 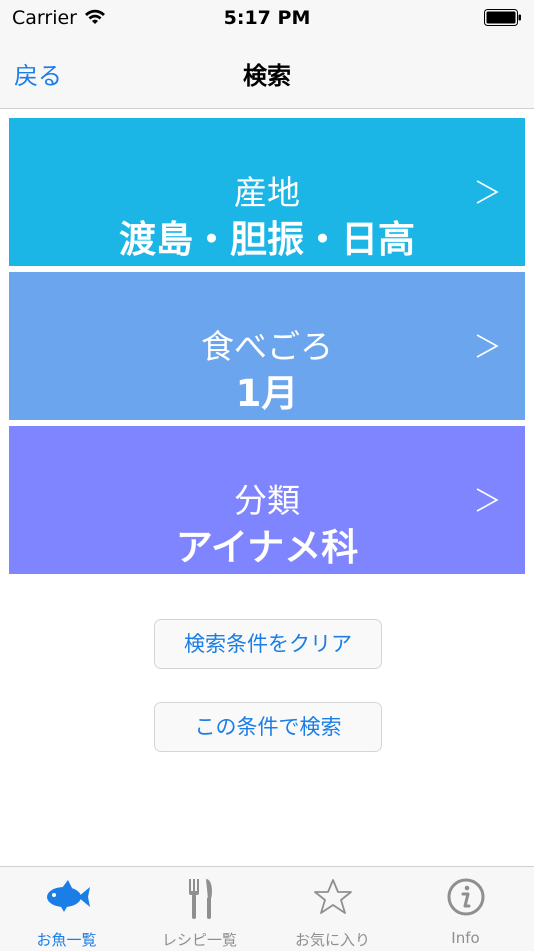 I want to click on clear-conditions-button: 検索条件をクリア, so click(x=268, y=644).